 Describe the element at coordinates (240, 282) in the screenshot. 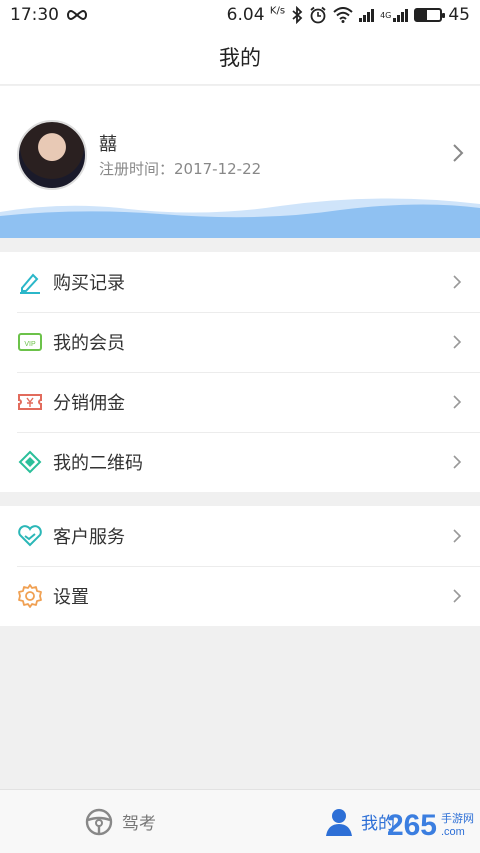

I see `menu-item-purchase-records: 购买记录` at that location.